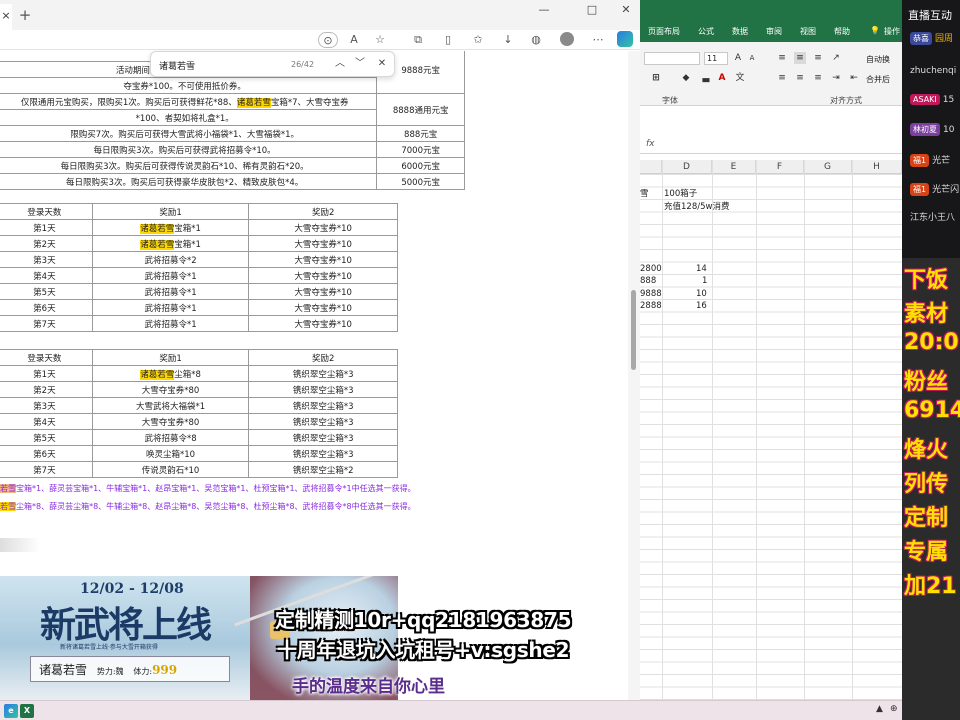 This screenshot has width=960, height=720. Describe the element at coordinates (46, 243) in the screenshot. I see `table-cell: 第2天` at that location.